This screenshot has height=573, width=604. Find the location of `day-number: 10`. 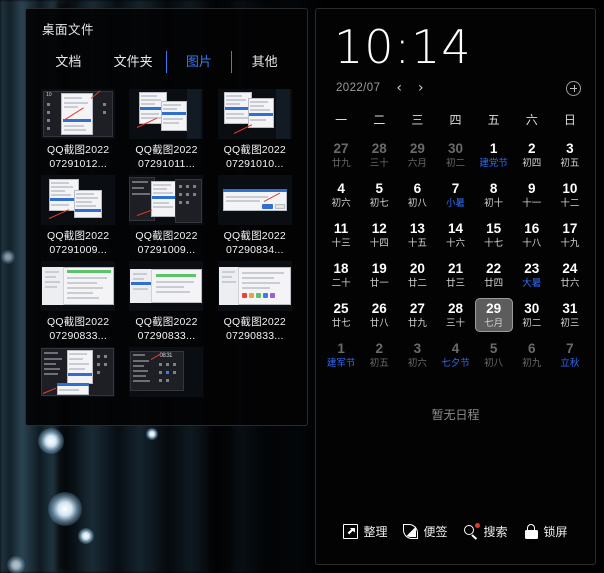

day-number: 10 is located at coordinates (570, 188).